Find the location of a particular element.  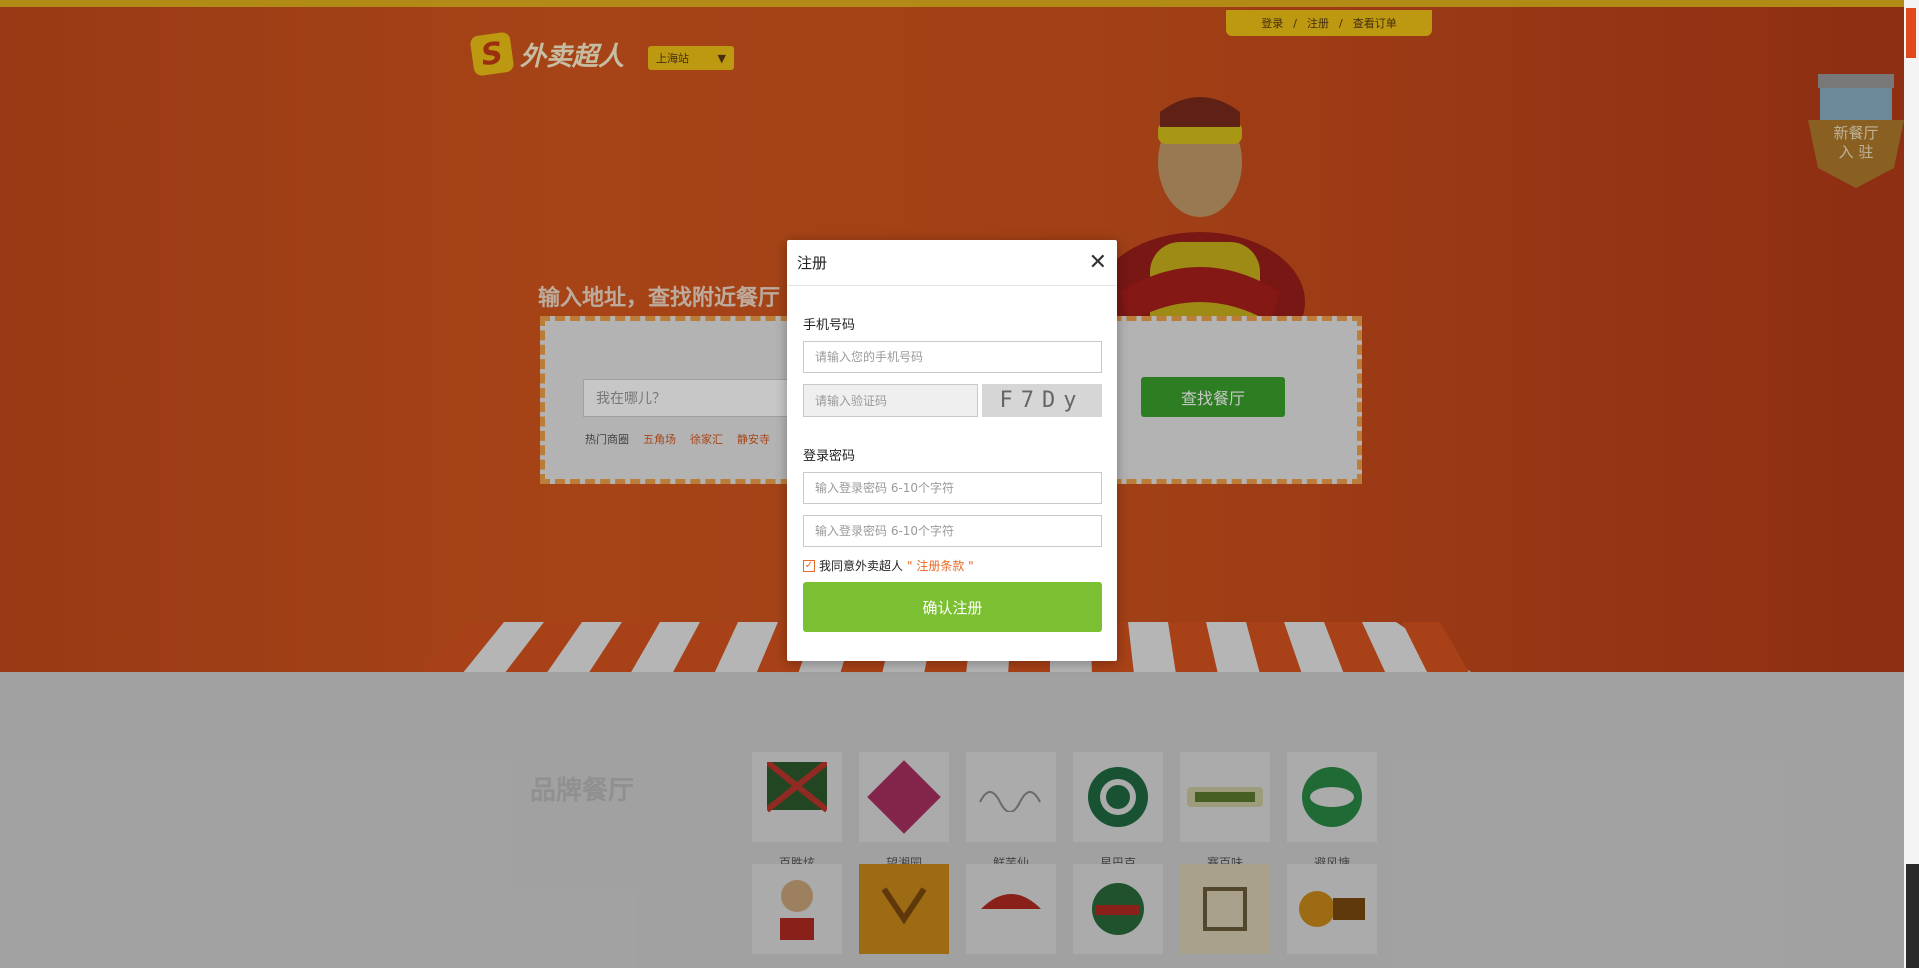

edge-dark-block is located at coordinates (1912, 916).